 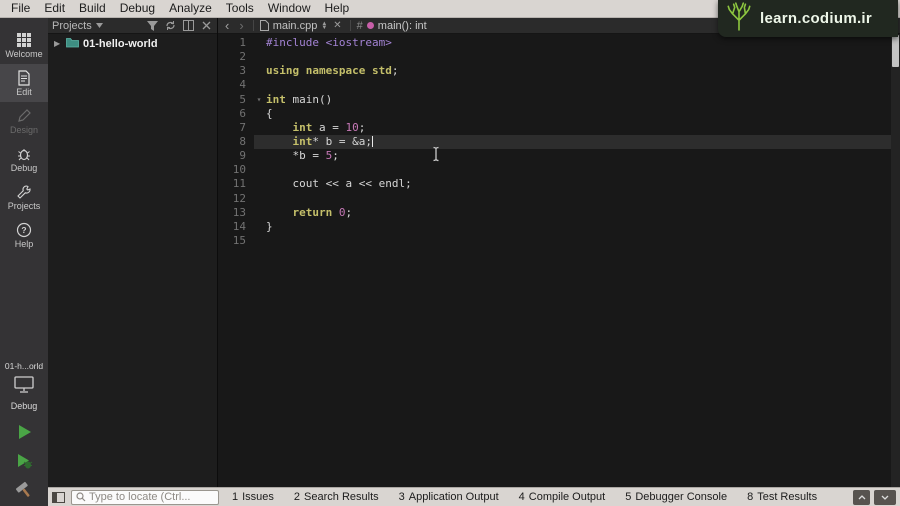 I want to click on code-text: {, so click(x=269, y=113).